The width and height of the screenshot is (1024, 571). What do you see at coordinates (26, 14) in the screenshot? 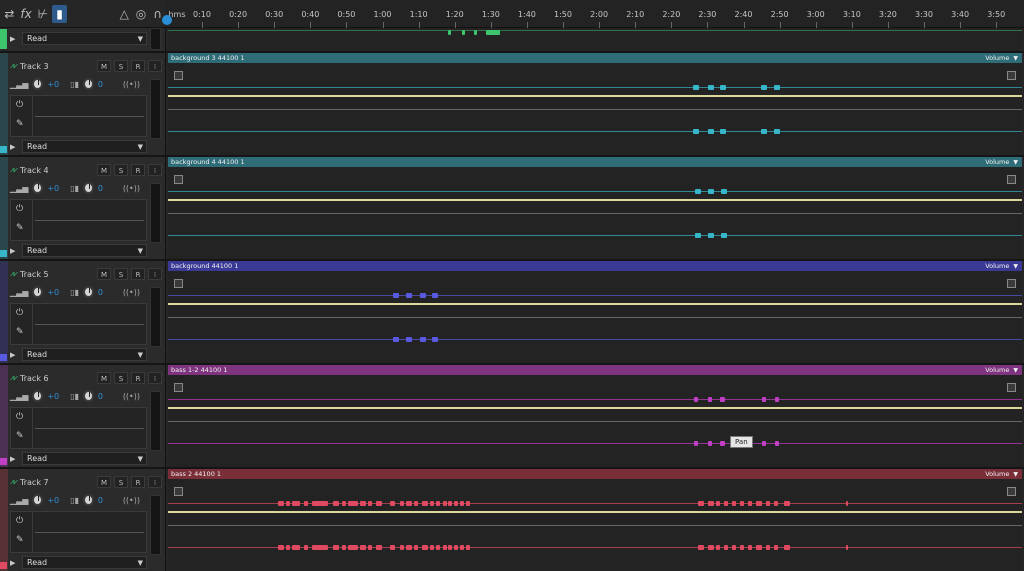
I see `fx-icon: fx` at bounding box center [26, 14].